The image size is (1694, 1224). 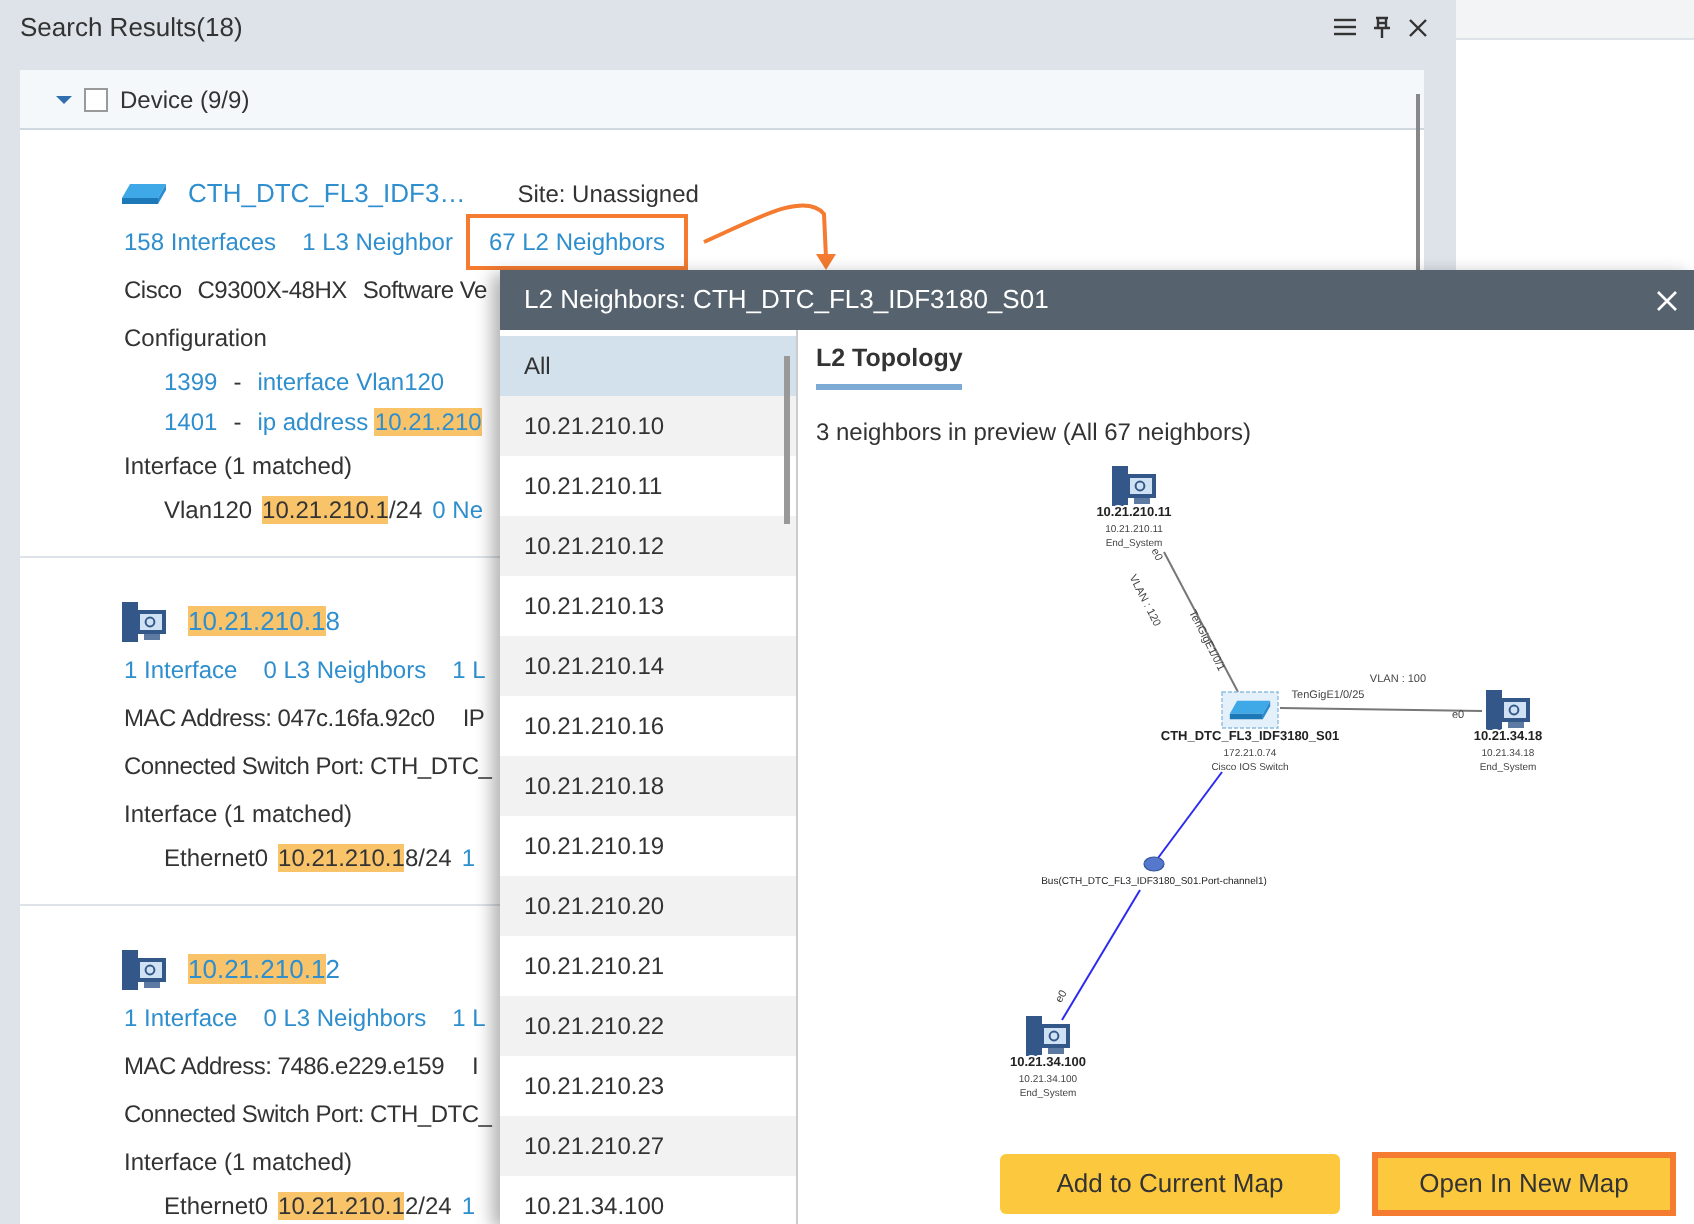 I want to click on neighbor-list-item: 10.21.210.20, so click(x=648, y=906).